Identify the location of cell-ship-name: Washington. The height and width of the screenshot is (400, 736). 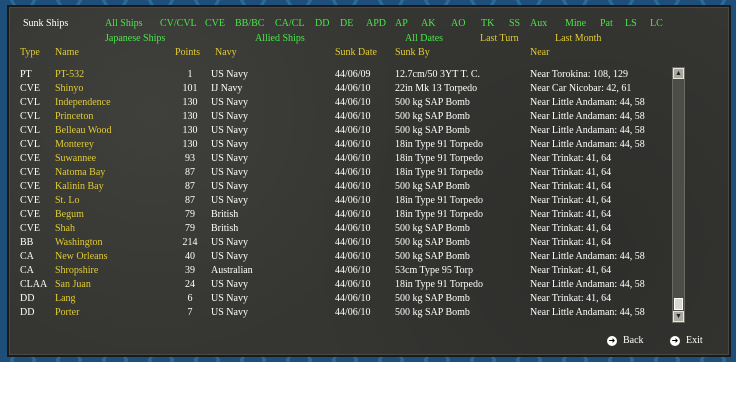
(79, 243).